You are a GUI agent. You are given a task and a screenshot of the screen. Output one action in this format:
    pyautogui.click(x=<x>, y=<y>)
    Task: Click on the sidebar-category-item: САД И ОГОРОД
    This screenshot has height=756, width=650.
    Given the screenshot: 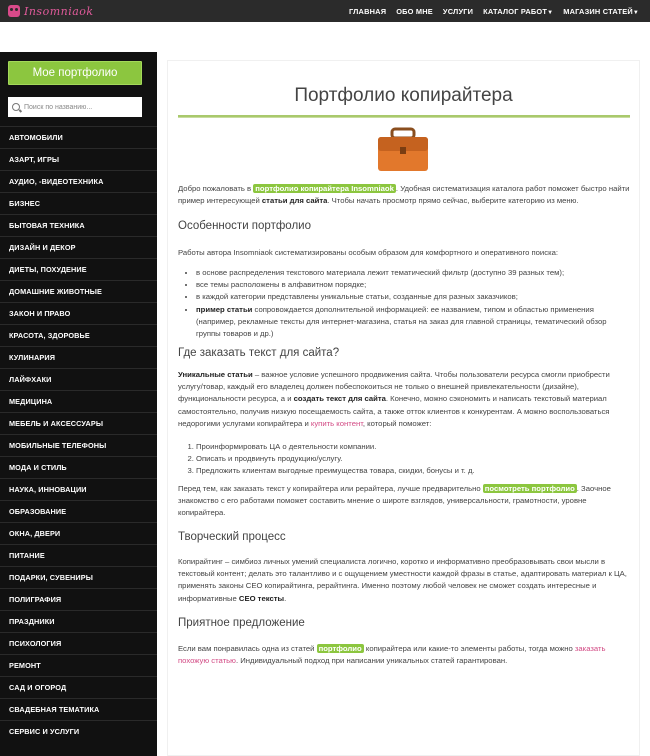 What is the action you would take?
    pyautogui.click(x=78, y=687)
    